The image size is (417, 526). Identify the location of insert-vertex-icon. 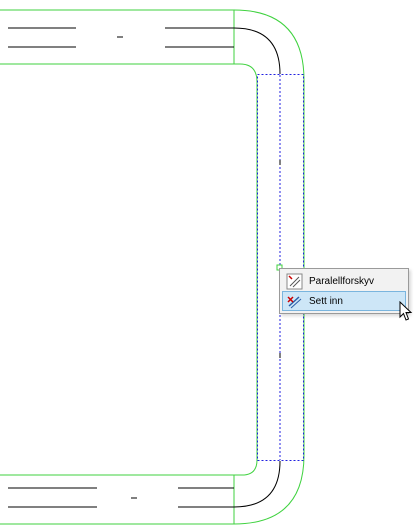
(294, 302).